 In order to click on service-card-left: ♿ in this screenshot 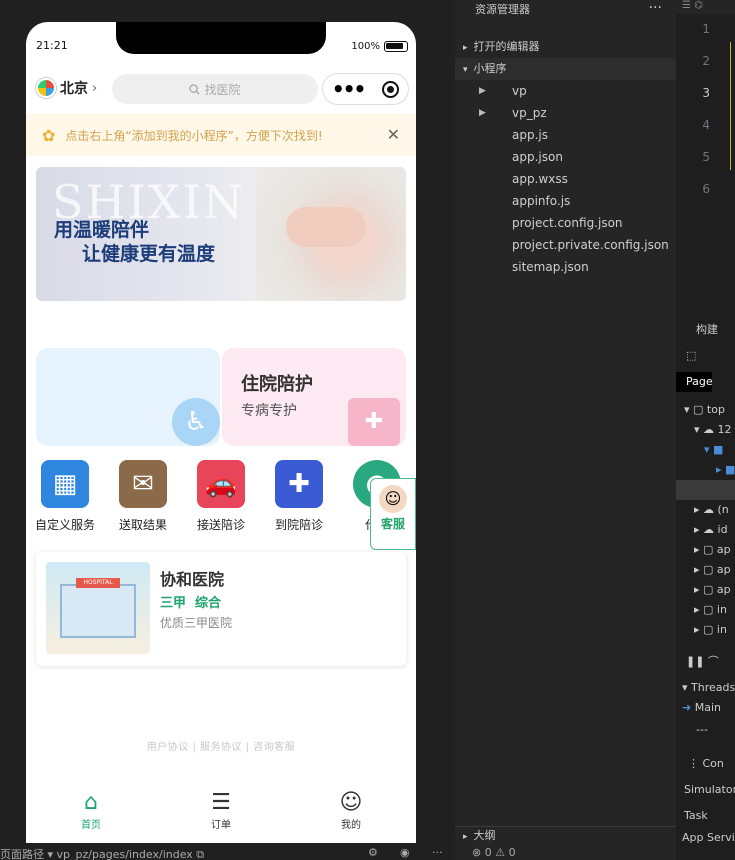, I will do `click(128, 397)`.